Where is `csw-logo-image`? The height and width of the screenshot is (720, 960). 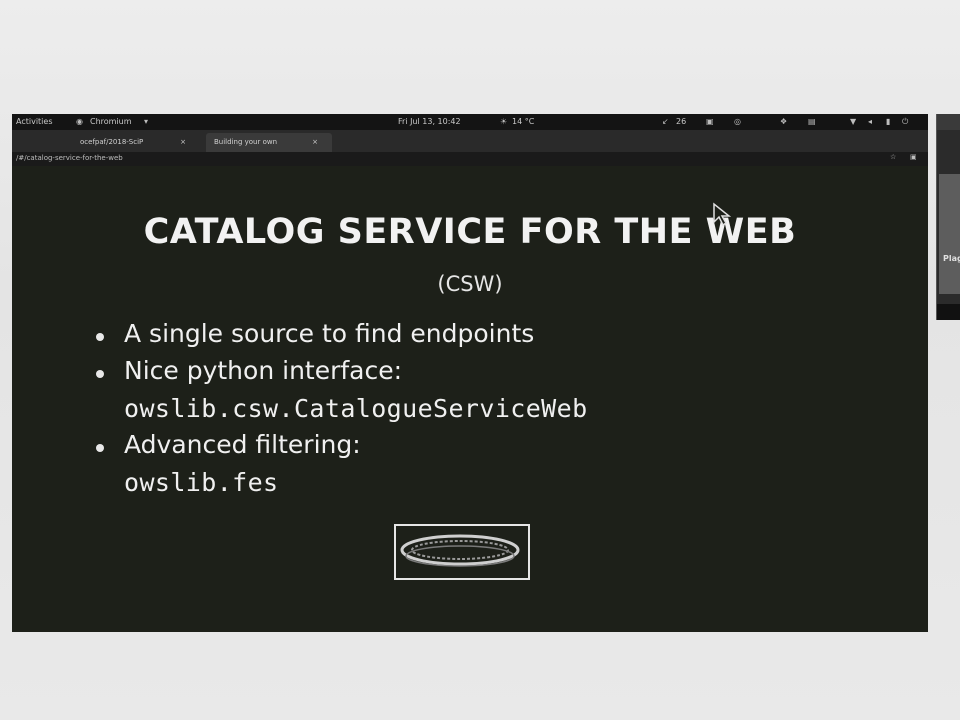 csw-logo-image is located at coordinates (462, 552).